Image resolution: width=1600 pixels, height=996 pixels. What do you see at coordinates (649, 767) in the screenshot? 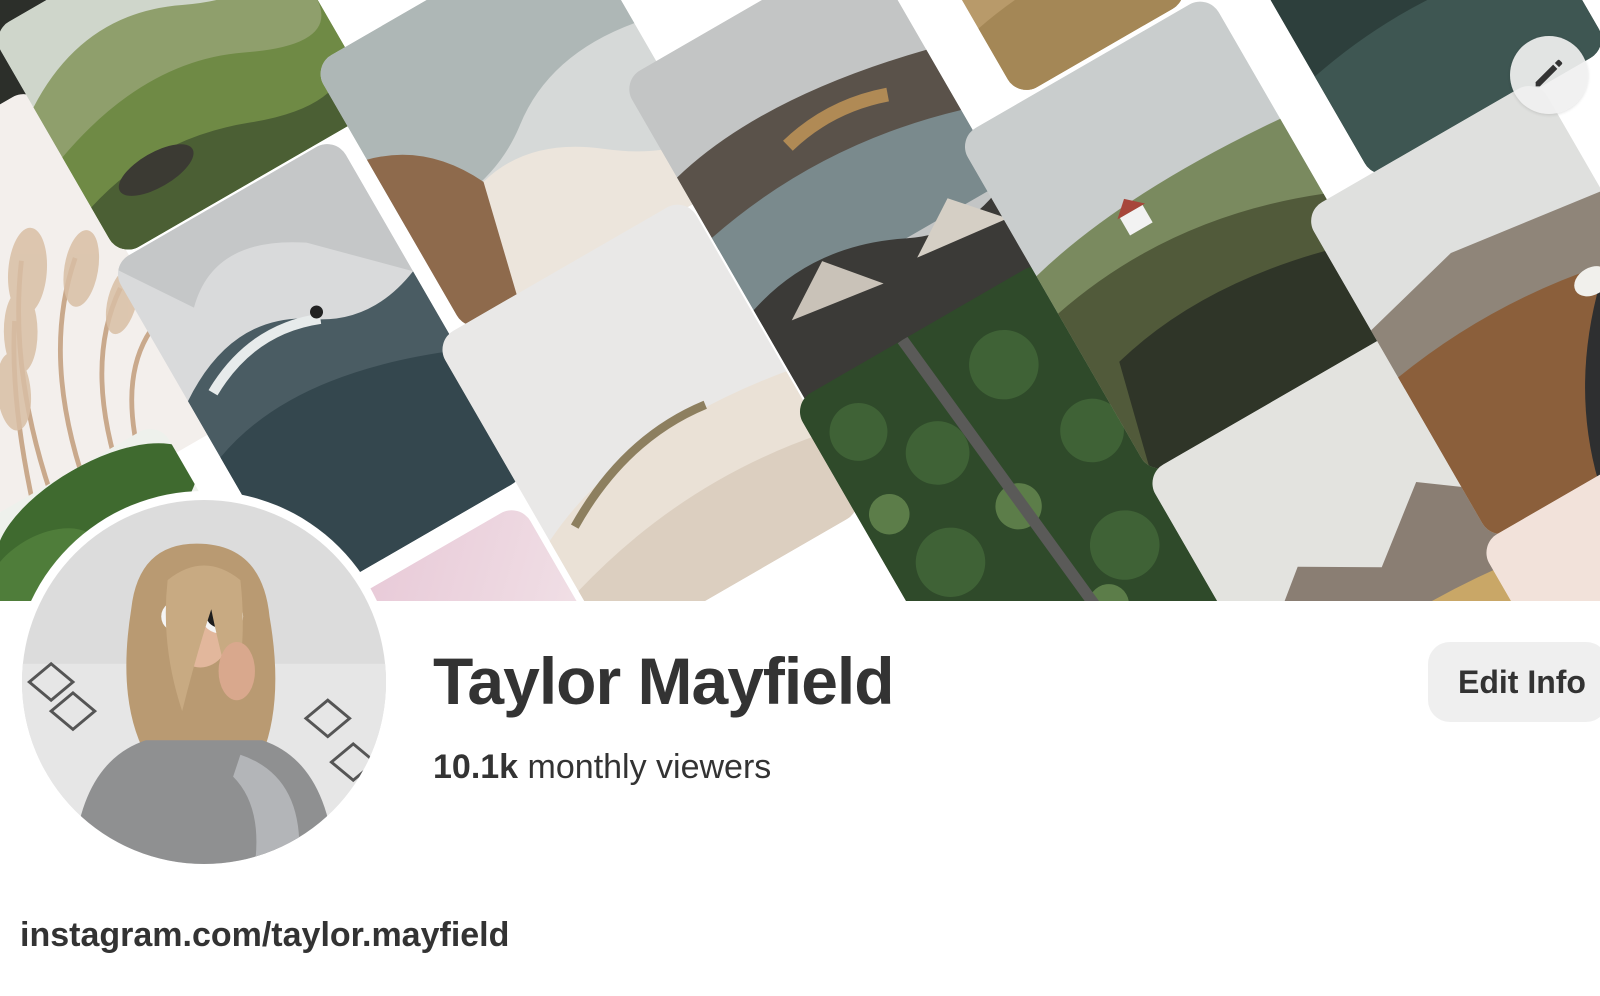
I see `viewers-label: monthly viewers` at bounding box center [649, 767].